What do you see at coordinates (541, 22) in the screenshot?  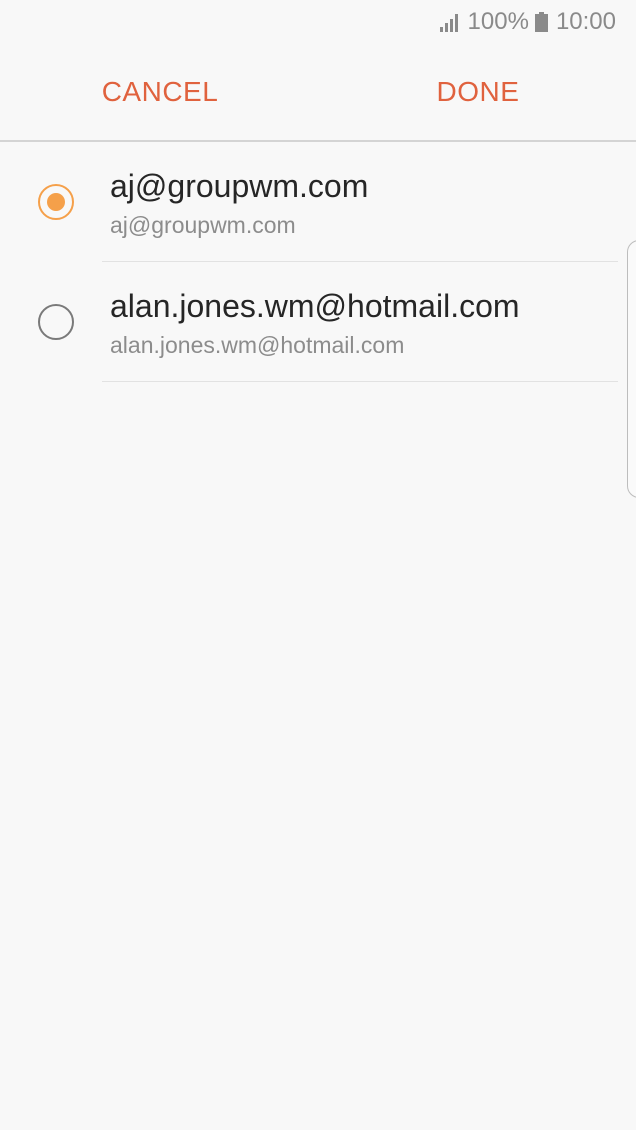 I see `battery-icon` at bounding box center [541, 22].